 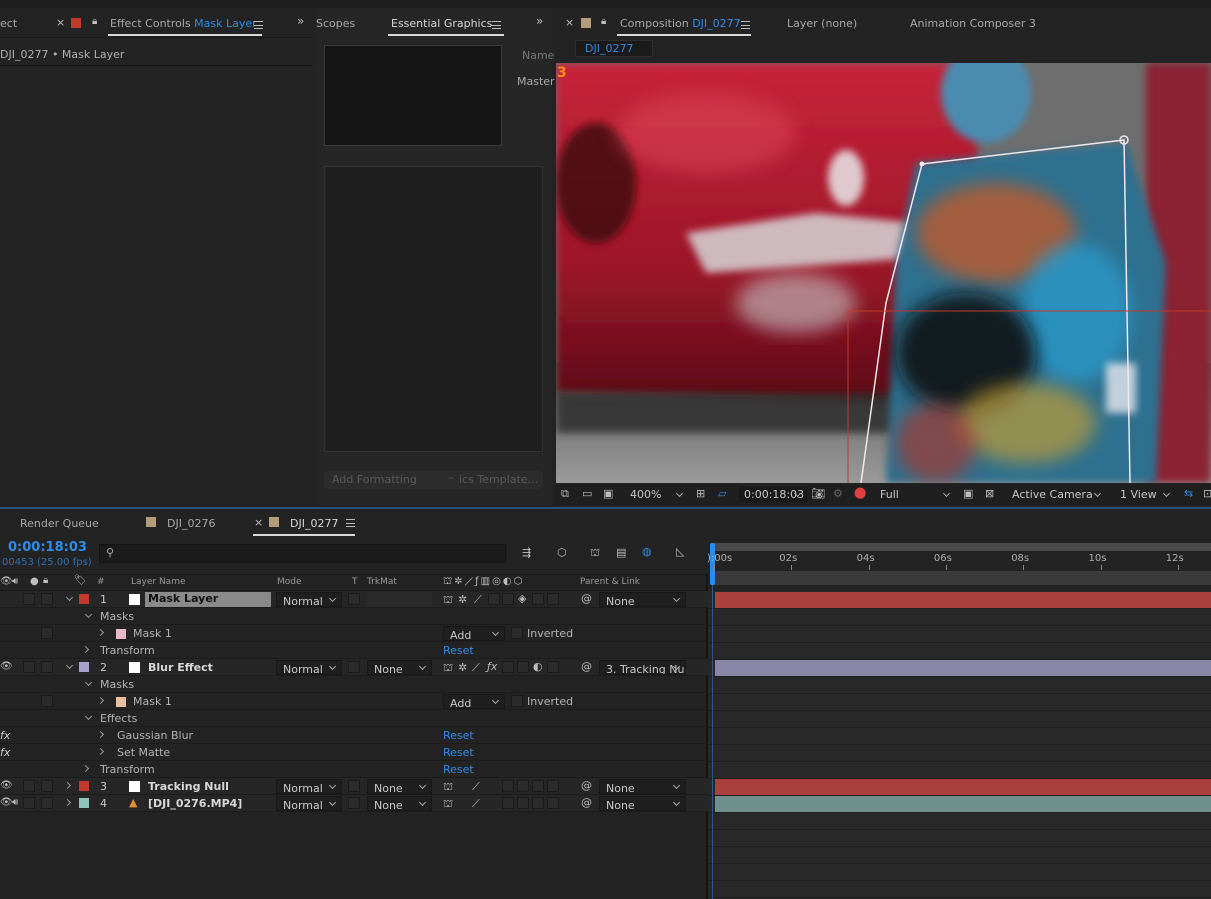 I want to click on layer-bar-footage, so click(x=963, y=804).